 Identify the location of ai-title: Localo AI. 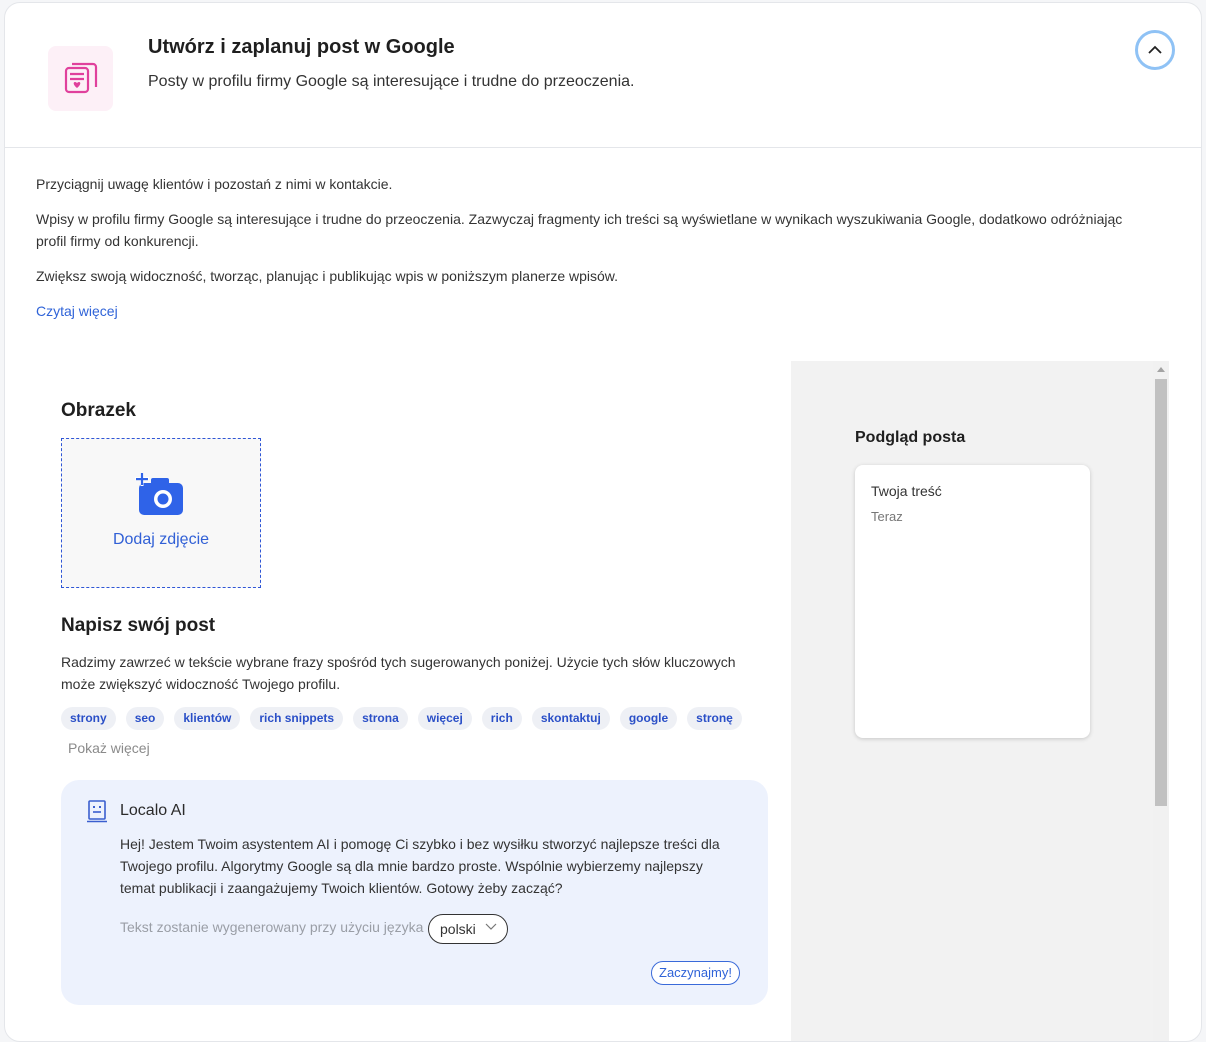
(153, 810).